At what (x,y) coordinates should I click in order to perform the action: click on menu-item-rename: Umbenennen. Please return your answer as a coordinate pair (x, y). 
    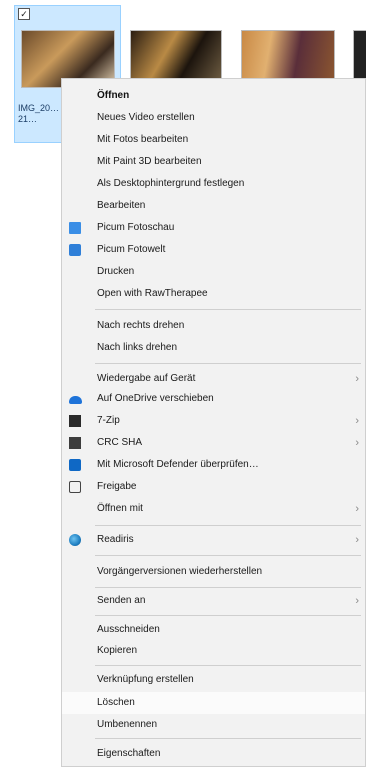
    Looking at the image, I should click on (213, 725).